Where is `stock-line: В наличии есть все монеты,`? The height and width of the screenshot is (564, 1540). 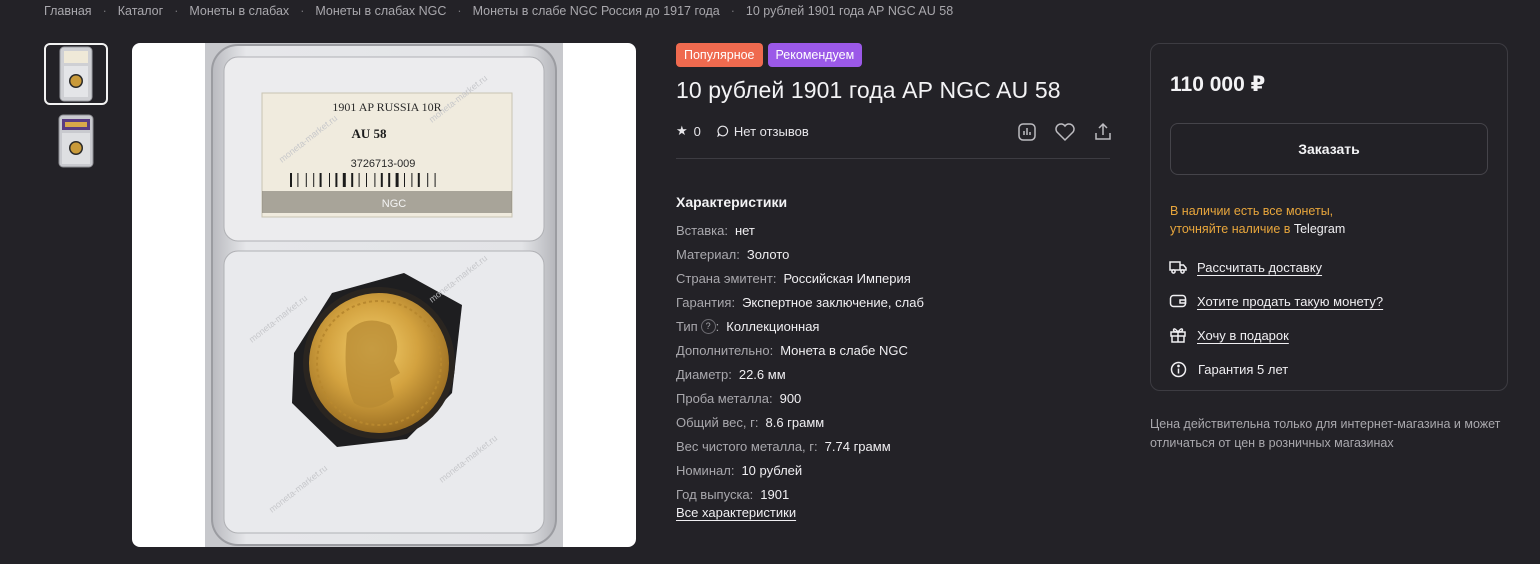 stock-line: В наличии есть все монеты, is located at coordinates (1252, 211).